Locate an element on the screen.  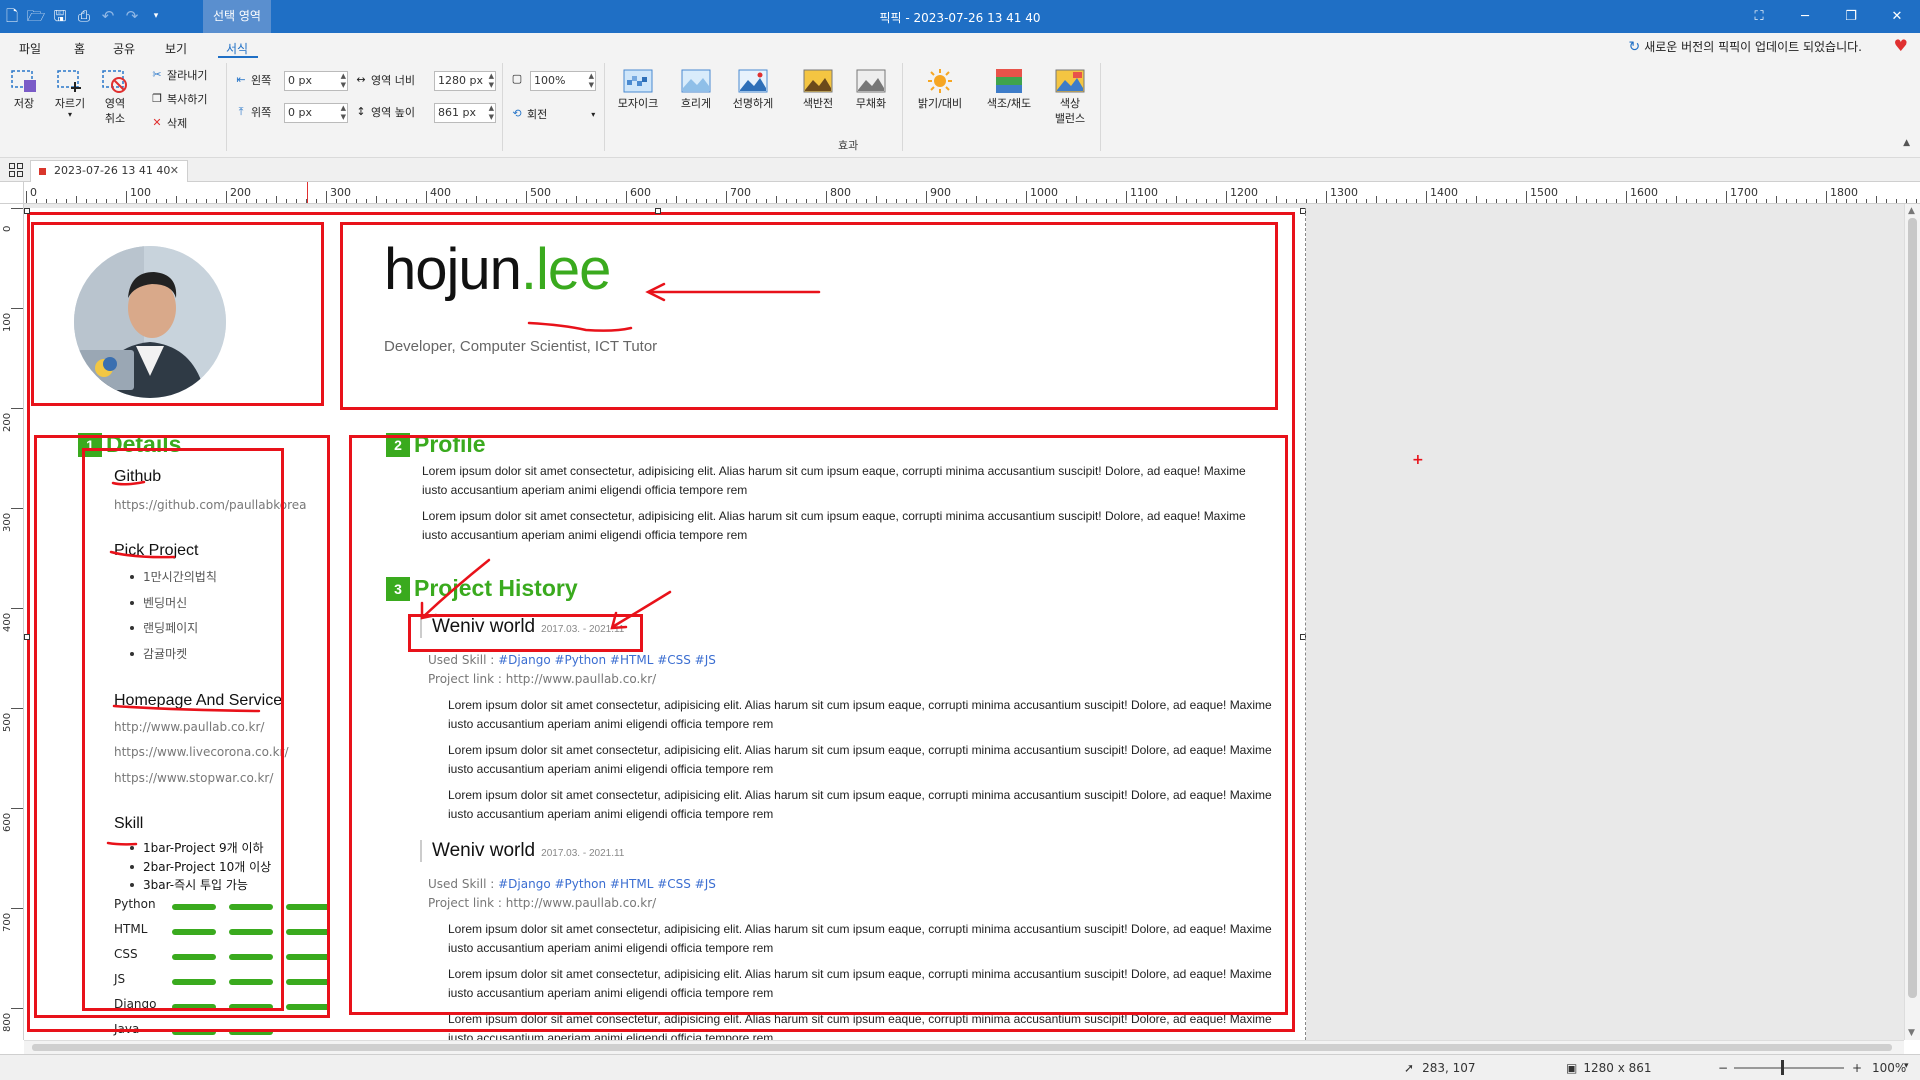
menu-file: 파일 is located at coordinates (30, 48).